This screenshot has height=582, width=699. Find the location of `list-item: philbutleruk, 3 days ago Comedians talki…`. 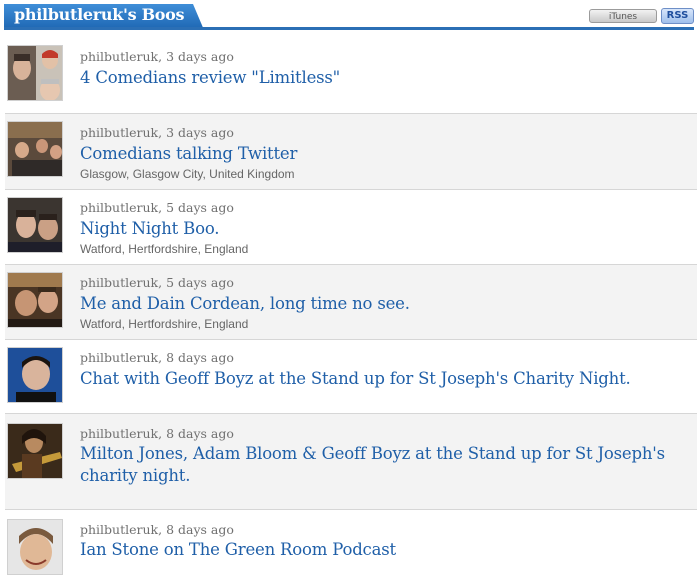

list-item: philbutleruk, 3 days ago Comedians talki… is located at coordinates (351, 152).